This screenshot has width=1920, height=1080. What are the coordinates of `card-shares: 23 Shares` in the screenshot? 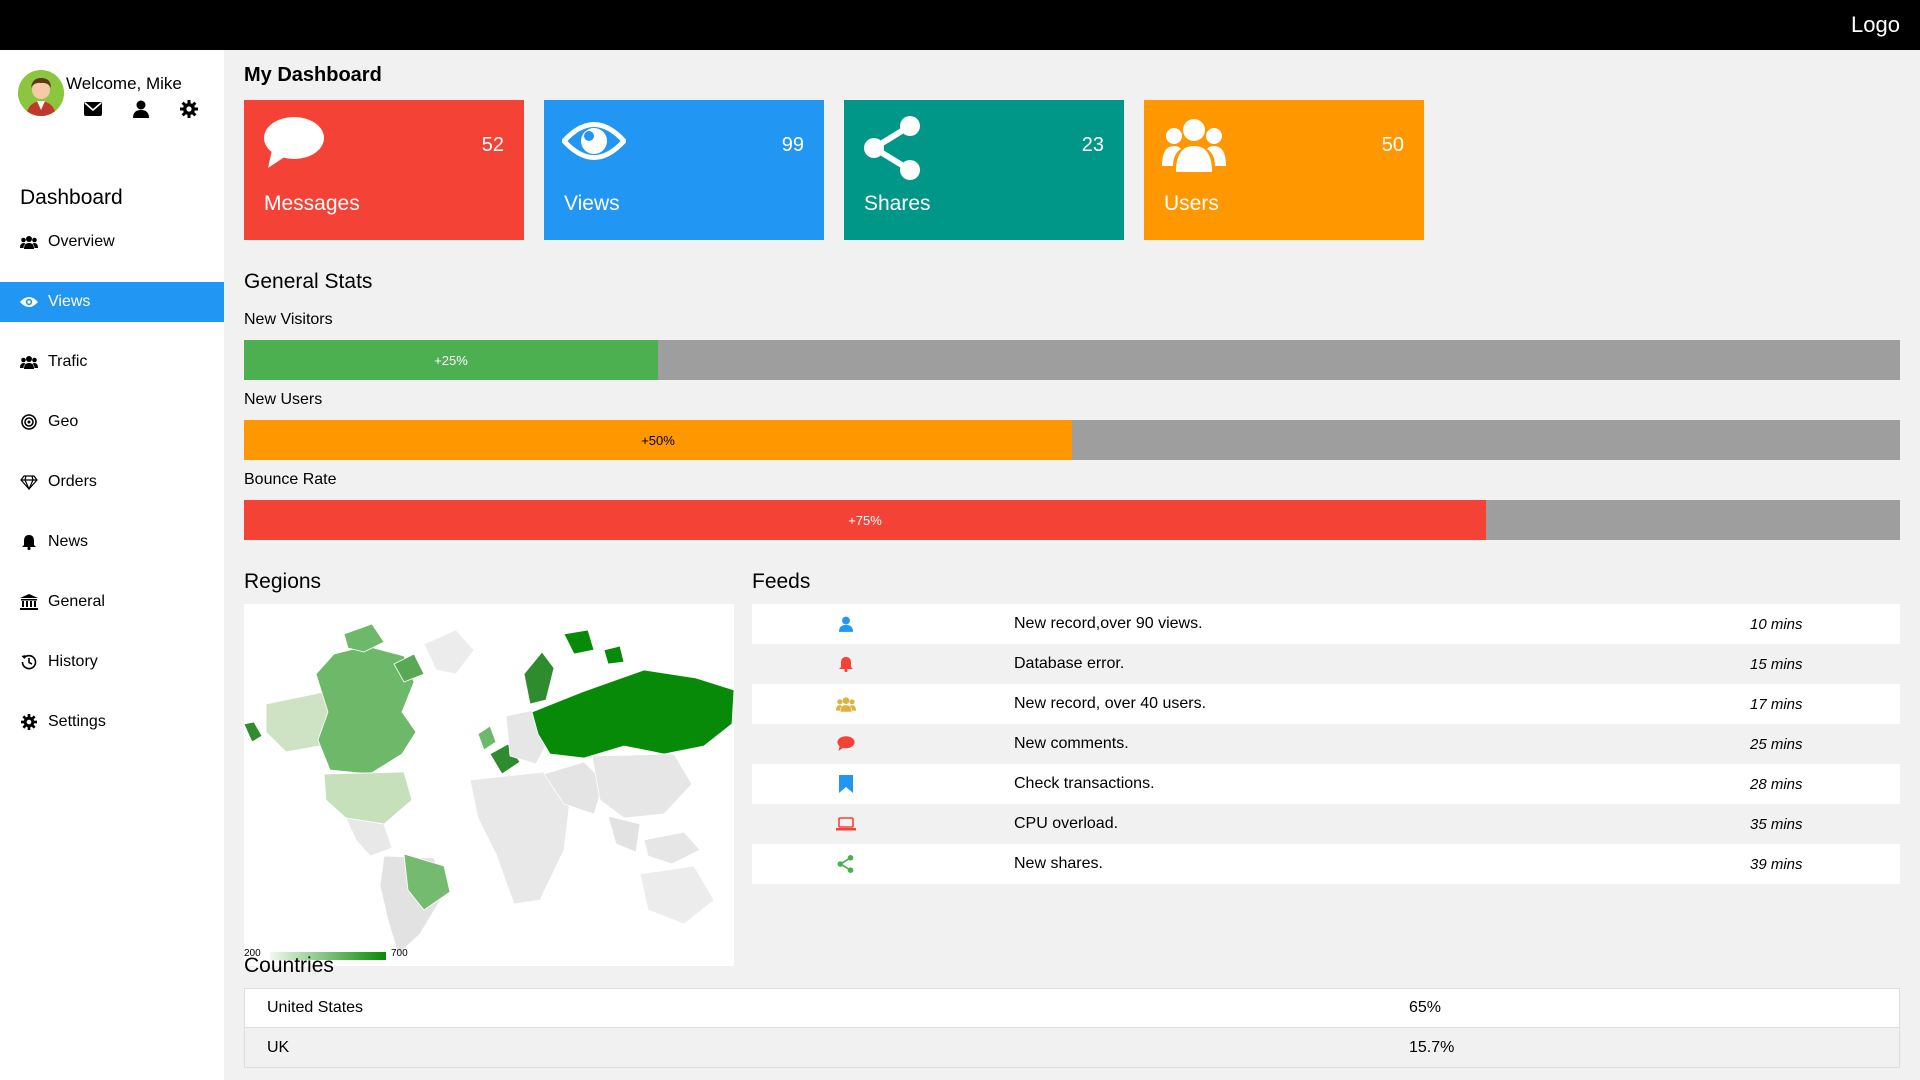 It's located at (984, 170).